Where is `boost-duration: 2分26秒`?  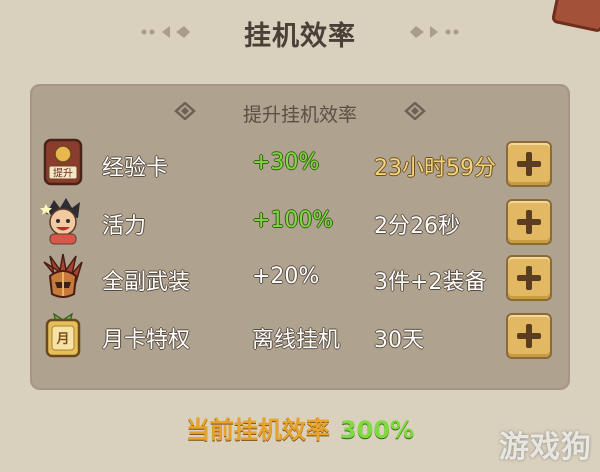
boost-duration: 2分26秒 is located at coordinates (417, 226).